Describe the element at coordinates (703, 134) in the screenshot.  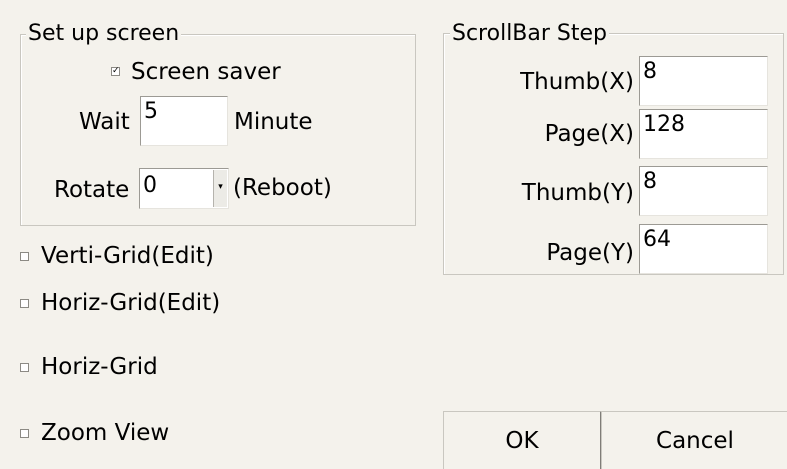
I see `page-x-input: 128` at that location.